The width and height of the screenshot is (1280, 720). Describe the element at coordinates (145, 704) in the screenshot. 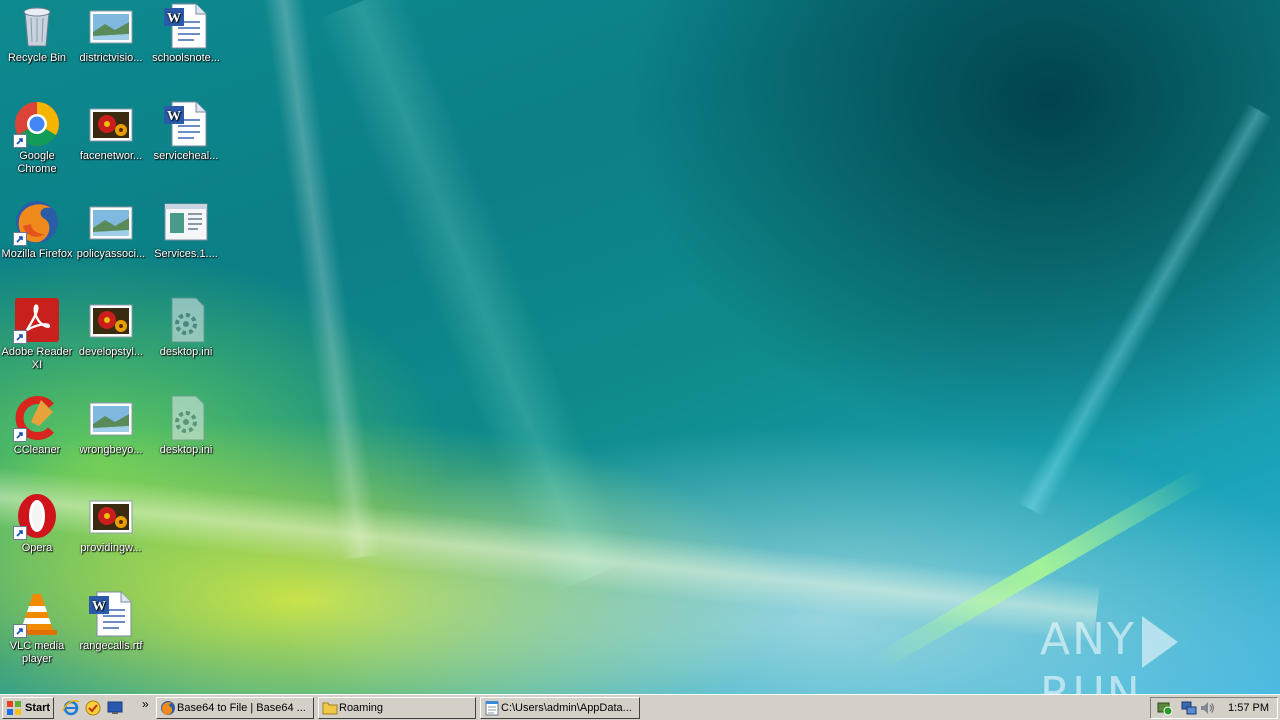

I see `quick-launch-overflow: »` at that location.